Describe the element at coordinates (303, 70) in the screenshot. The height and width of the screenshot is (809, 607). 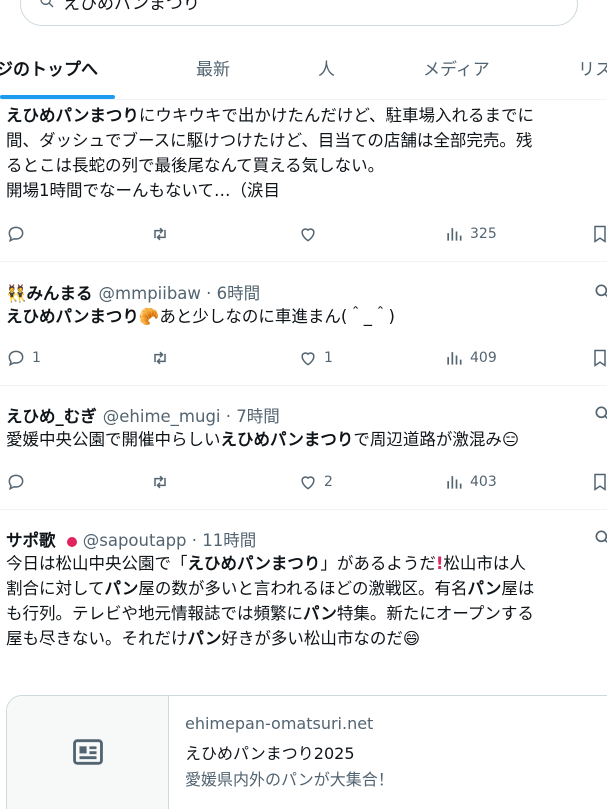
I see `tab-bar: ジのトップへ 最新 人 メディア リス` at that location.